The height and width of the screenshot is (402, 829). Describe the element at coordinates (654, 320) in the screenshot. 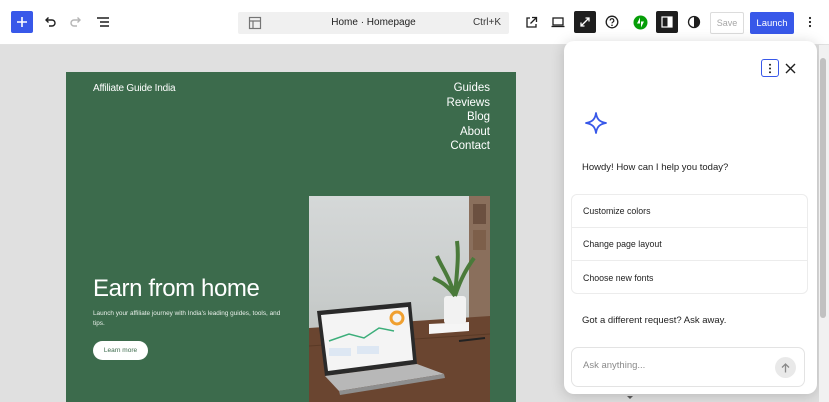

I see `assistant-prompt-text: Got a different request? Ask away.` at that location.